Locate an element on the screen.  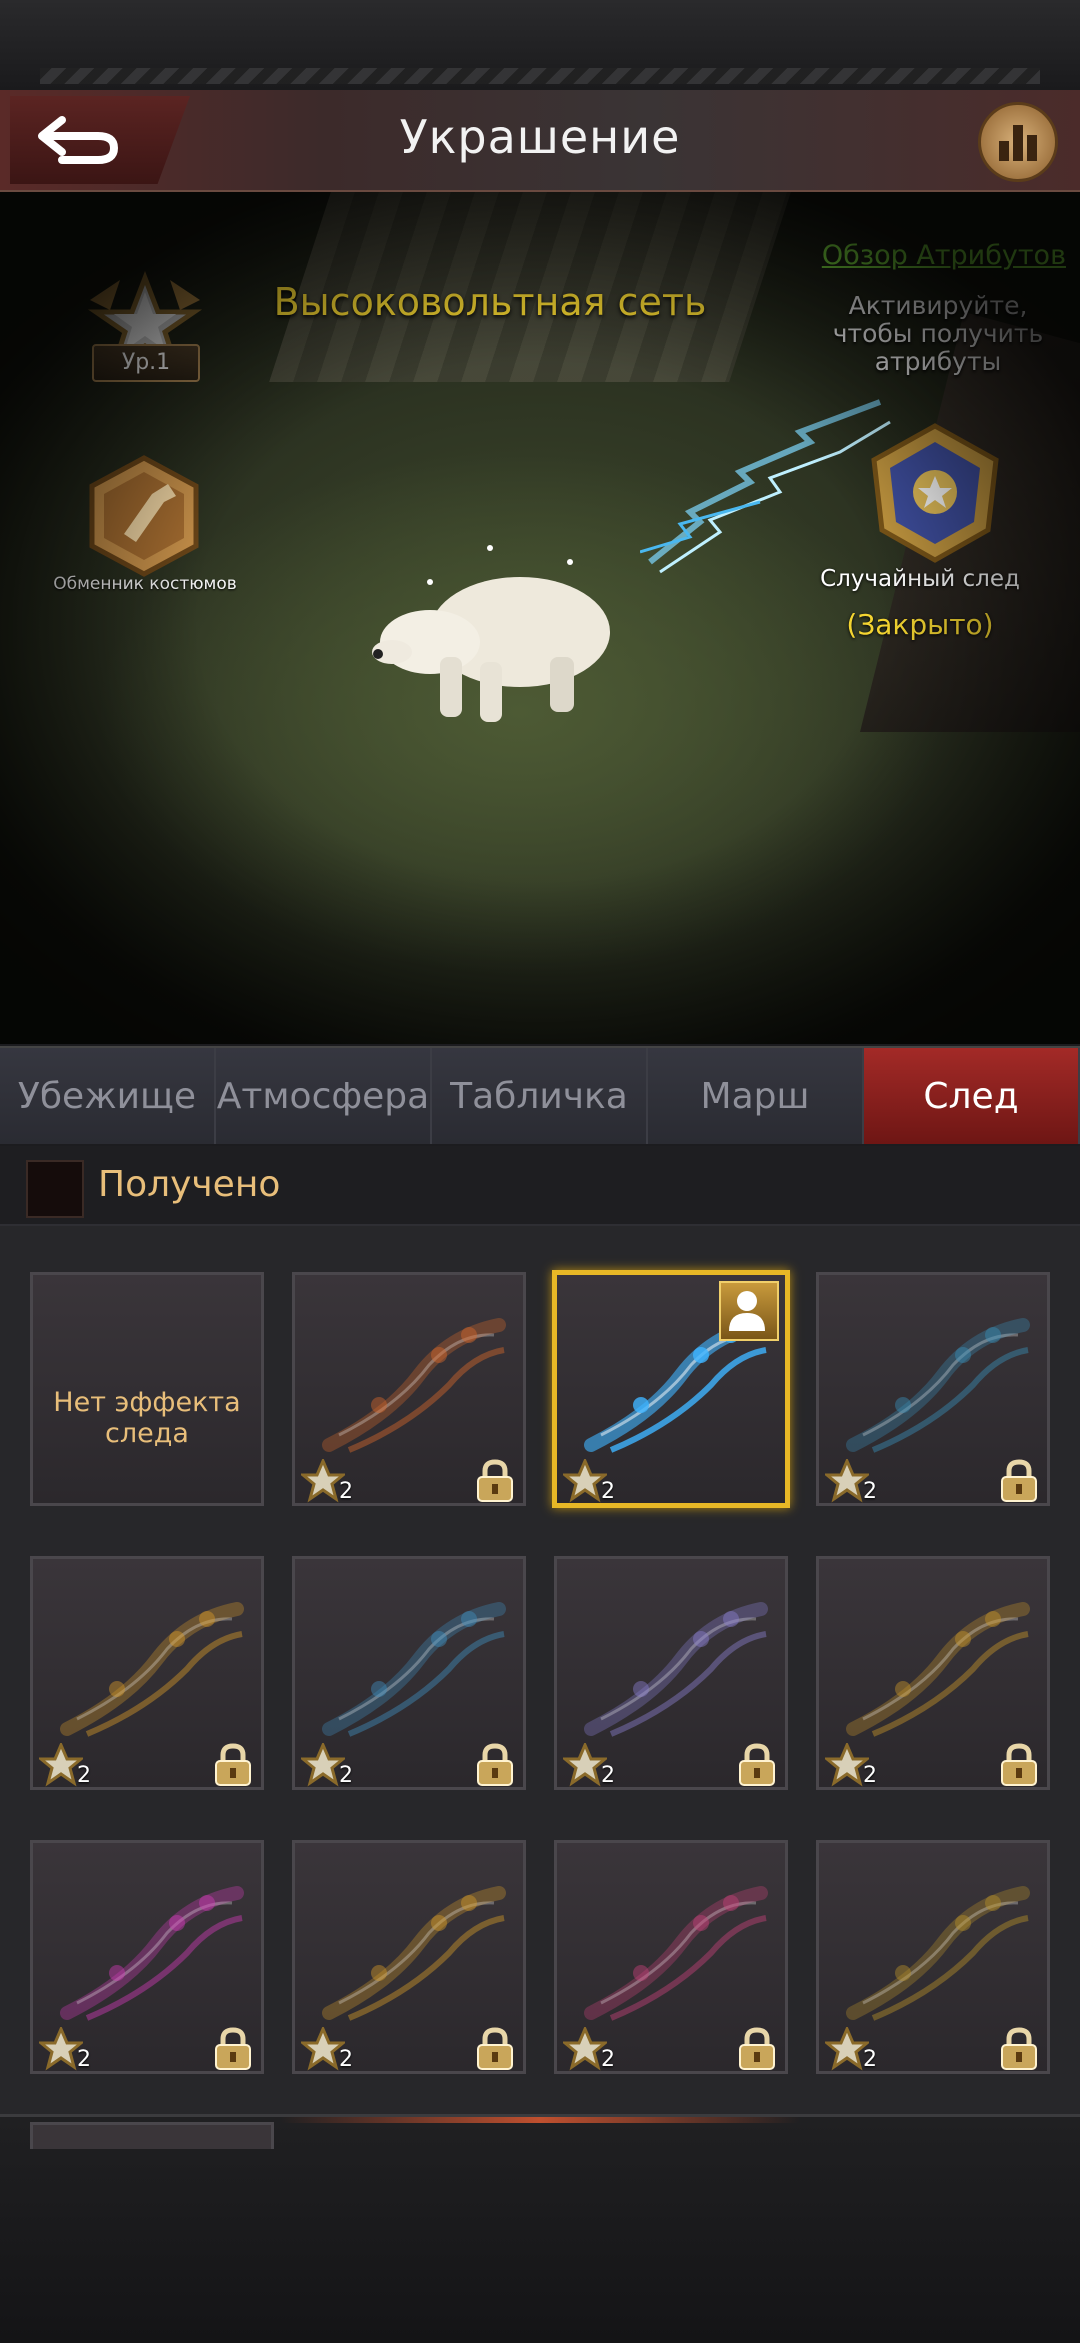
costume-exchange-label: Обменник костюмов is located at coordinates (145, 584).